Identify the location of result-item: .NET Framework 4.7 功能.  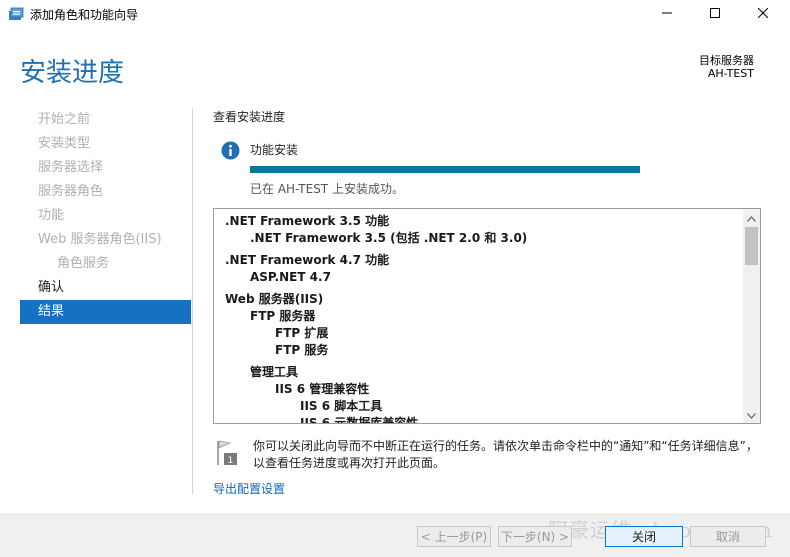
(307, 260).